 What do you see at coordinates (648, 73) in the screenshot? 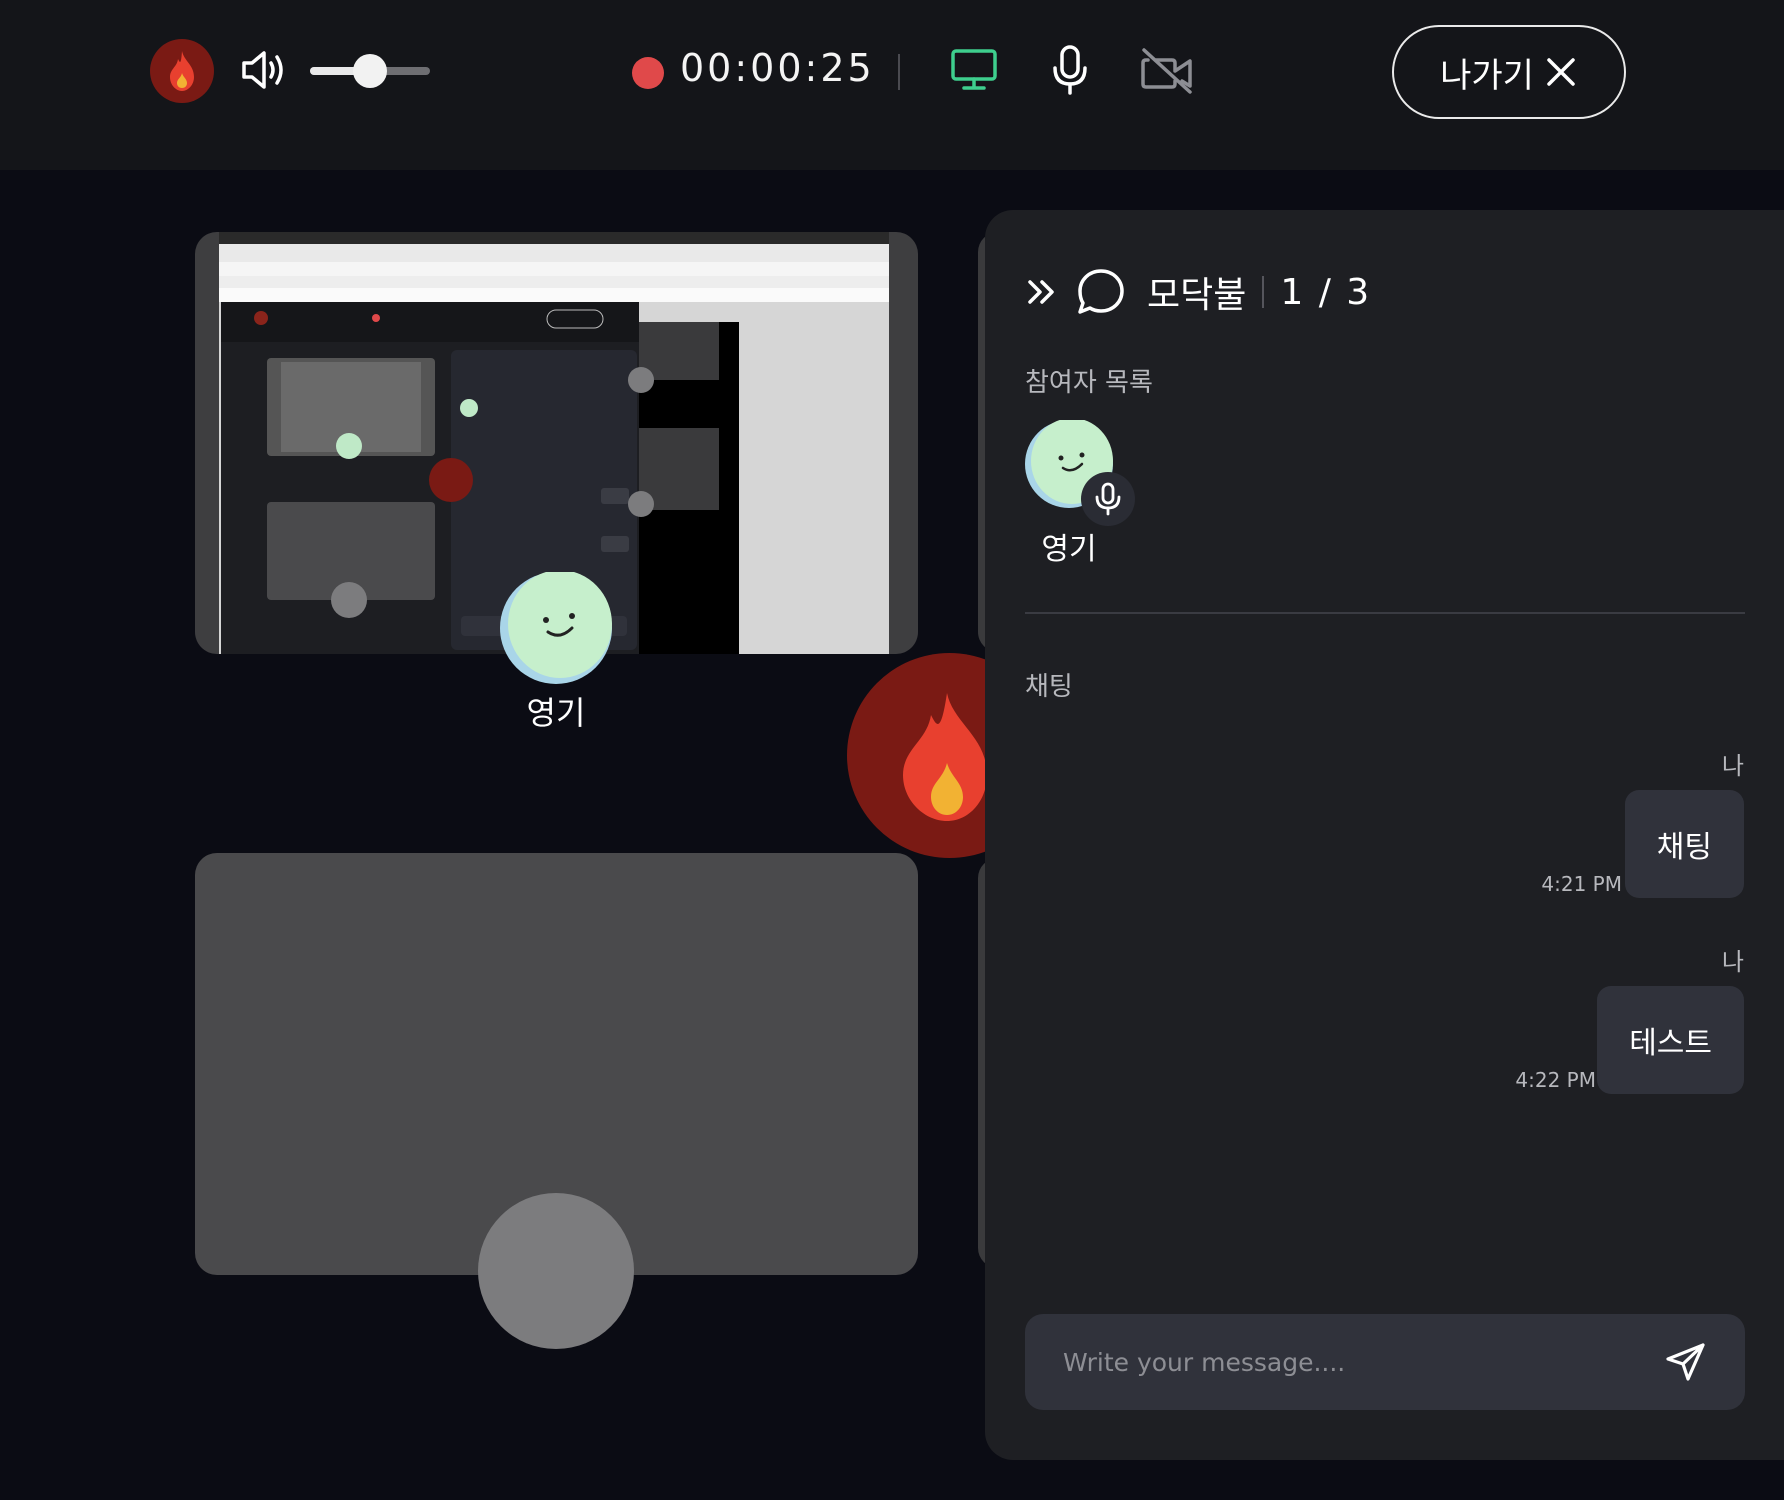
I see `recording-dot-icon` at bounding box center [648, 73].